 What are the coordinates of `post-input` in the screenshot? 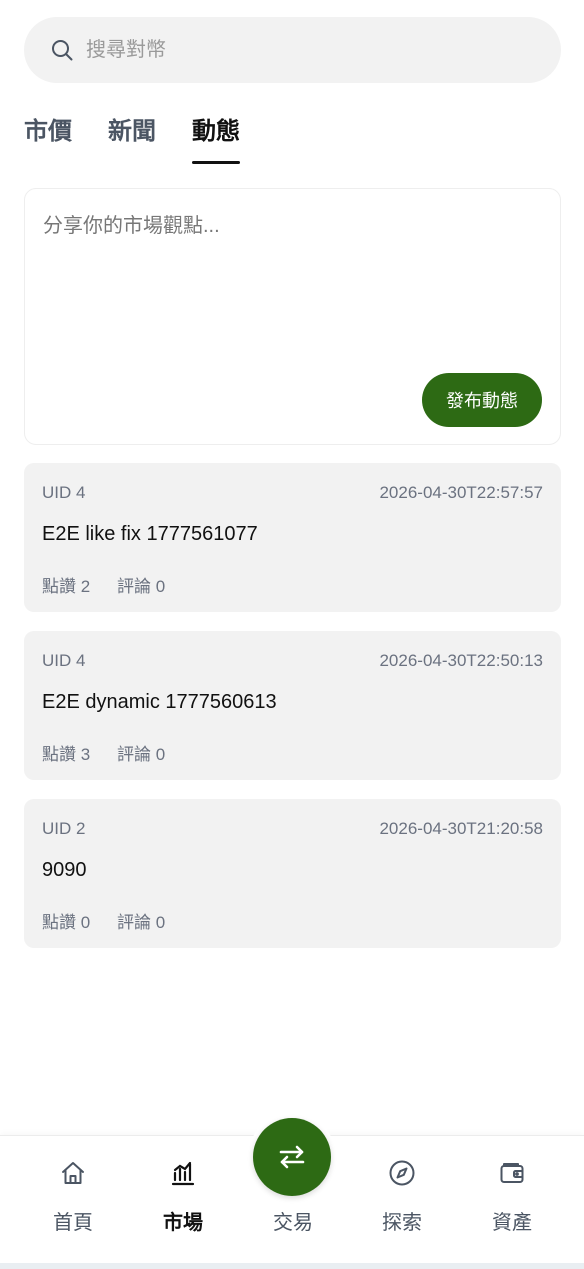 It's located at (293, 284).